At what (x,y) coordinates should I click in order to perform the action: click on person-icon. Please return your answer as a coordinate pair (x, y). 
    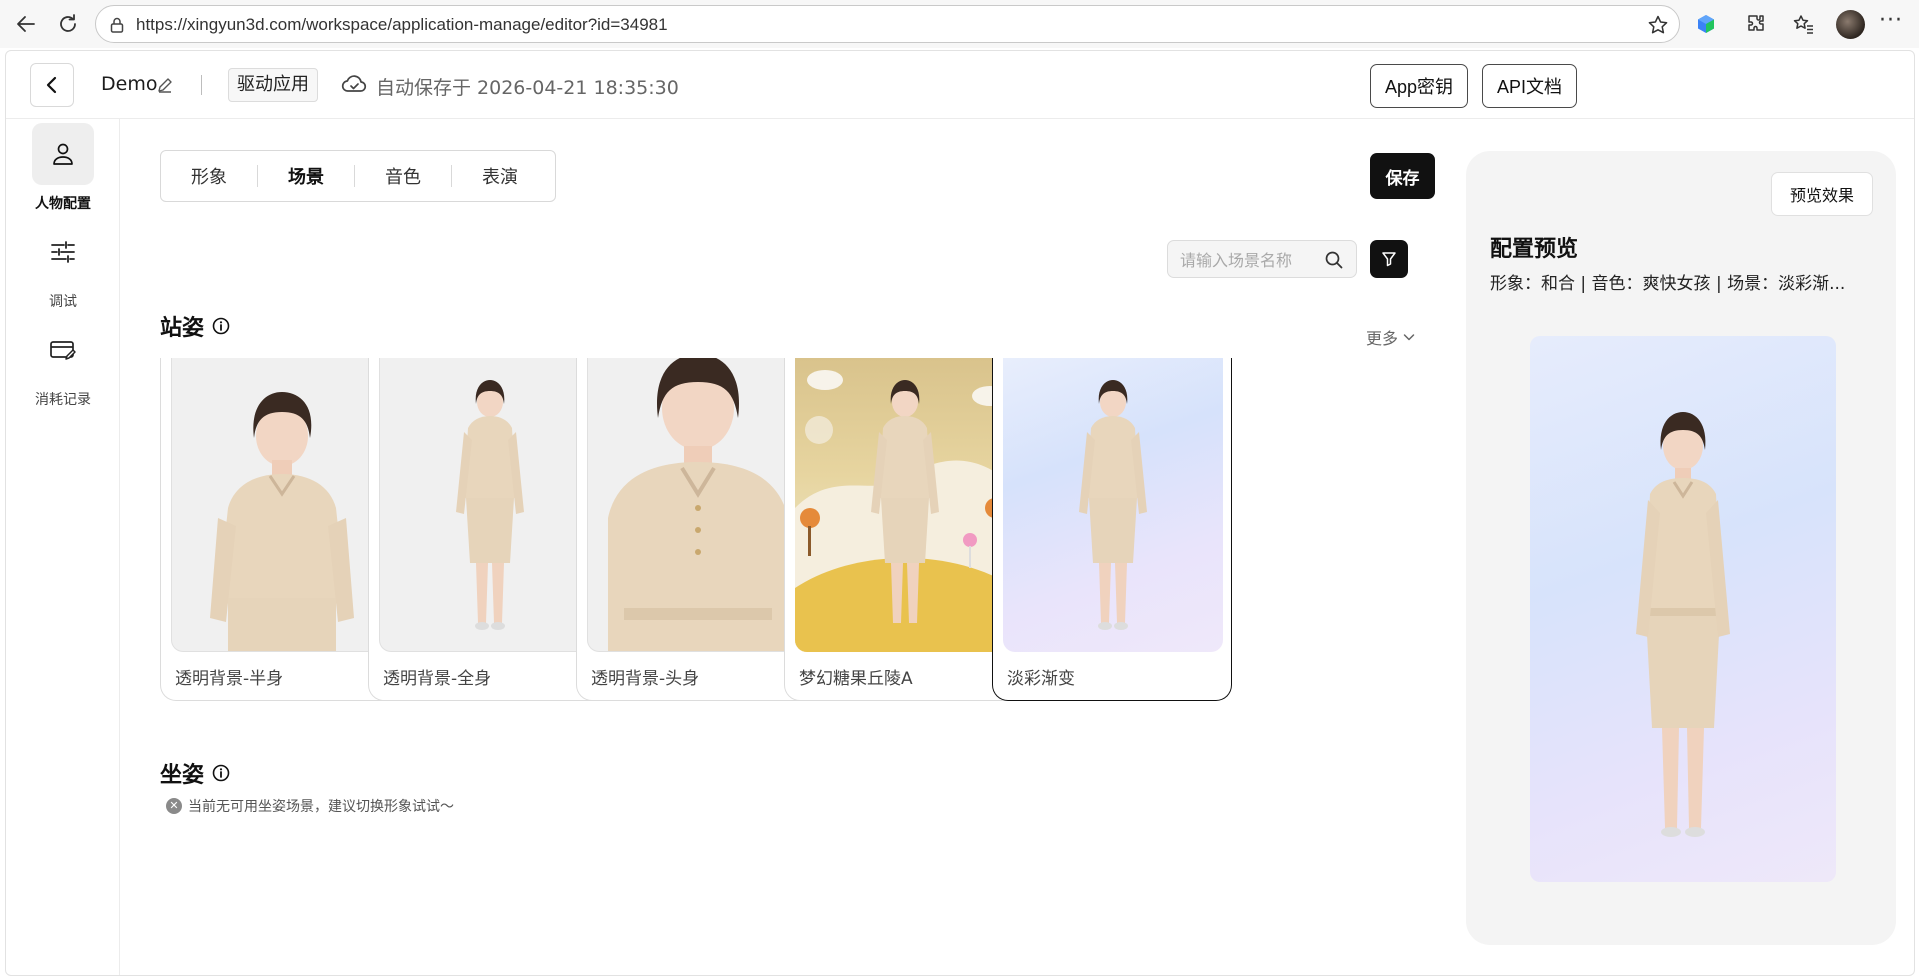
    Looking at the image, I should click on (63, 154).